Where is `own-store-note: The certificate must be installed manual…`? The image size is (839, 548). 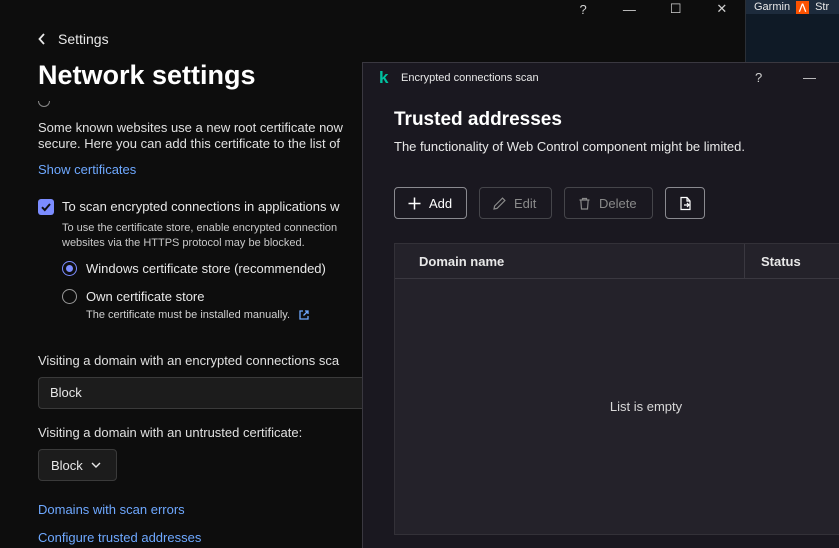
own-store-note: The certificate must be installed manual… is located at coordinates (198, 315).